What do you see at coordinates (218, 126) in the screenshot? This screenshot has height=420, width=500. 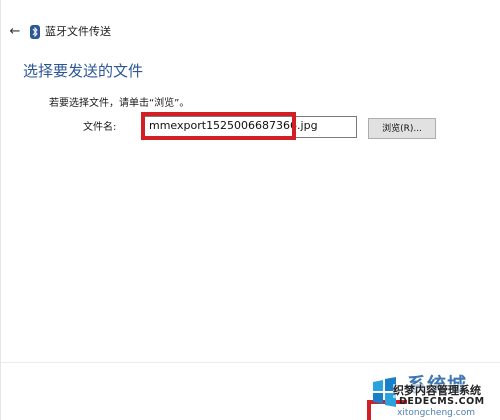 I see `highlight-annotation` at bounding box center [218, 126].